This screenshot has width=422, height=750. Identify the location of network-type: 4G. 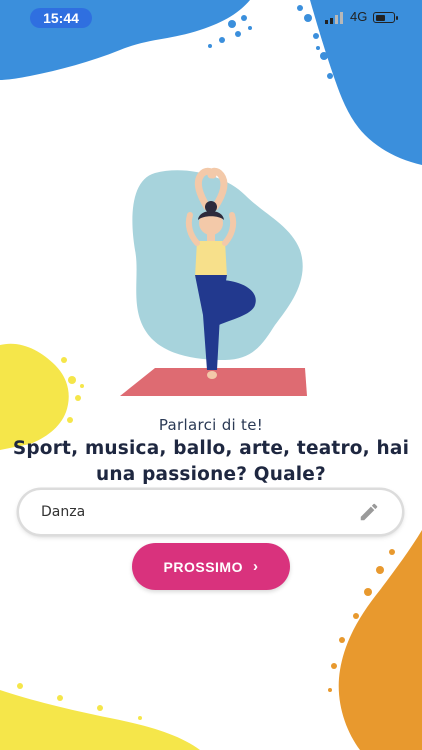
(359, 16).